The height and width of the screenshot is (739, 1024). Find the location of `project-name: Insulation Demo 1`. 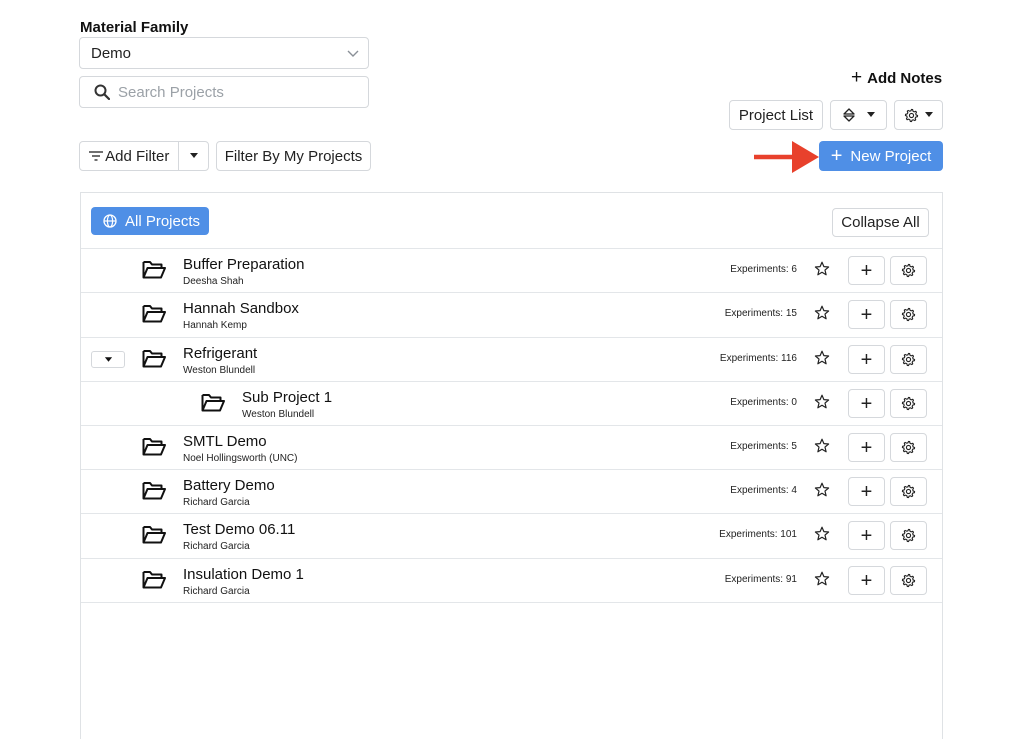

project-name: Insulation Demo 1 is located at coordinates (243, 574).